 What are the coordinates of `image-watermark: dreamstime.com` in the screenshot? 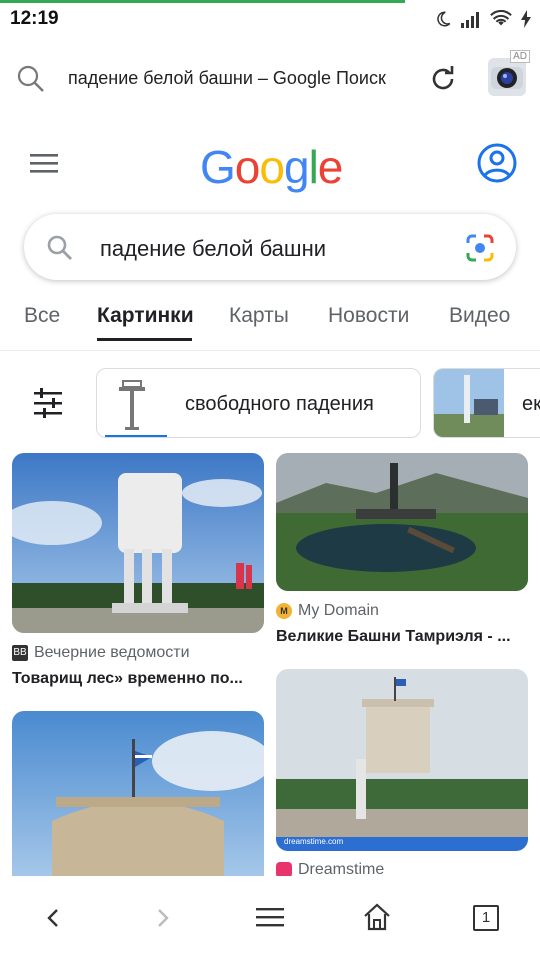 It's located at (314, 841).